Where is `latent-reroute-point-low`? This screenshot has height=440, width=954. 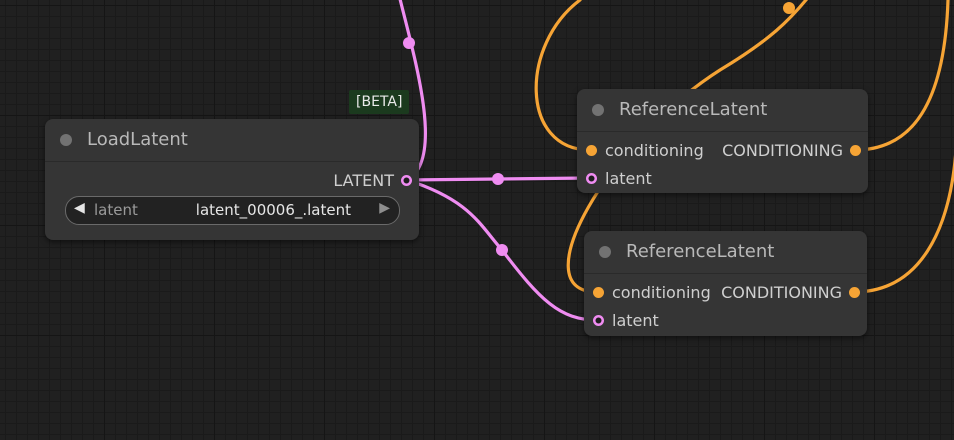
latent-reroute-point-low is located at coordinates (502, 250).